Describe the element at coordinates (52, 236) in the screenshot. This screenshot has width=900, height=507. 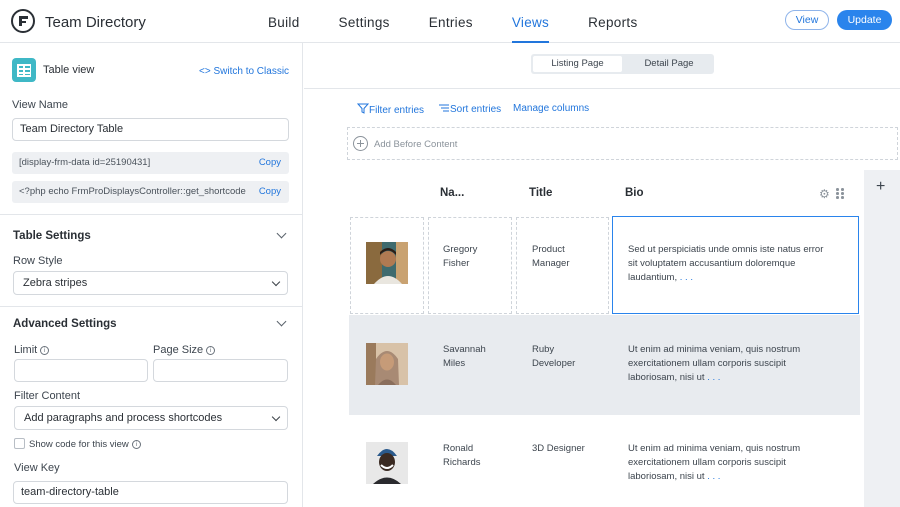
I see `table-settings-title: Table Settings` at that location.